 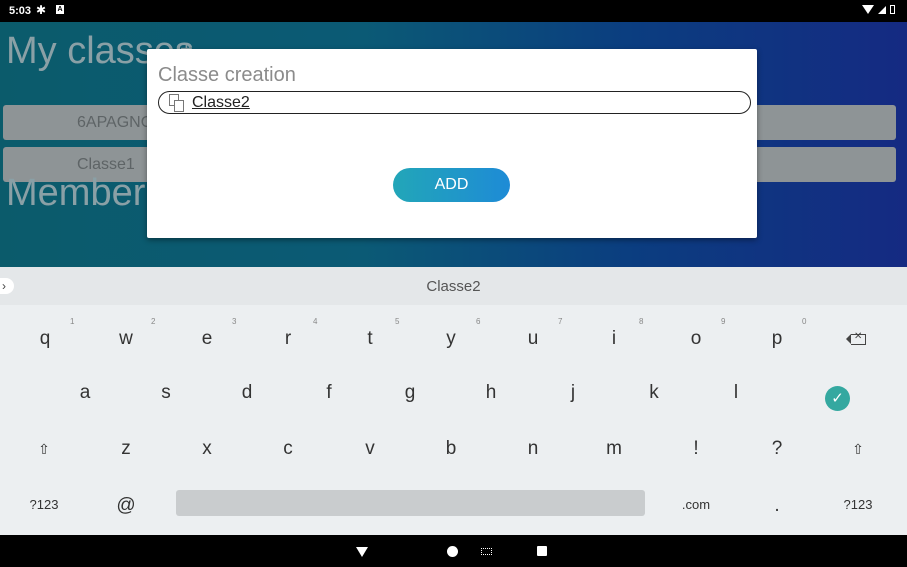 I want to click on key-w: w, so click(x=126, y=339).